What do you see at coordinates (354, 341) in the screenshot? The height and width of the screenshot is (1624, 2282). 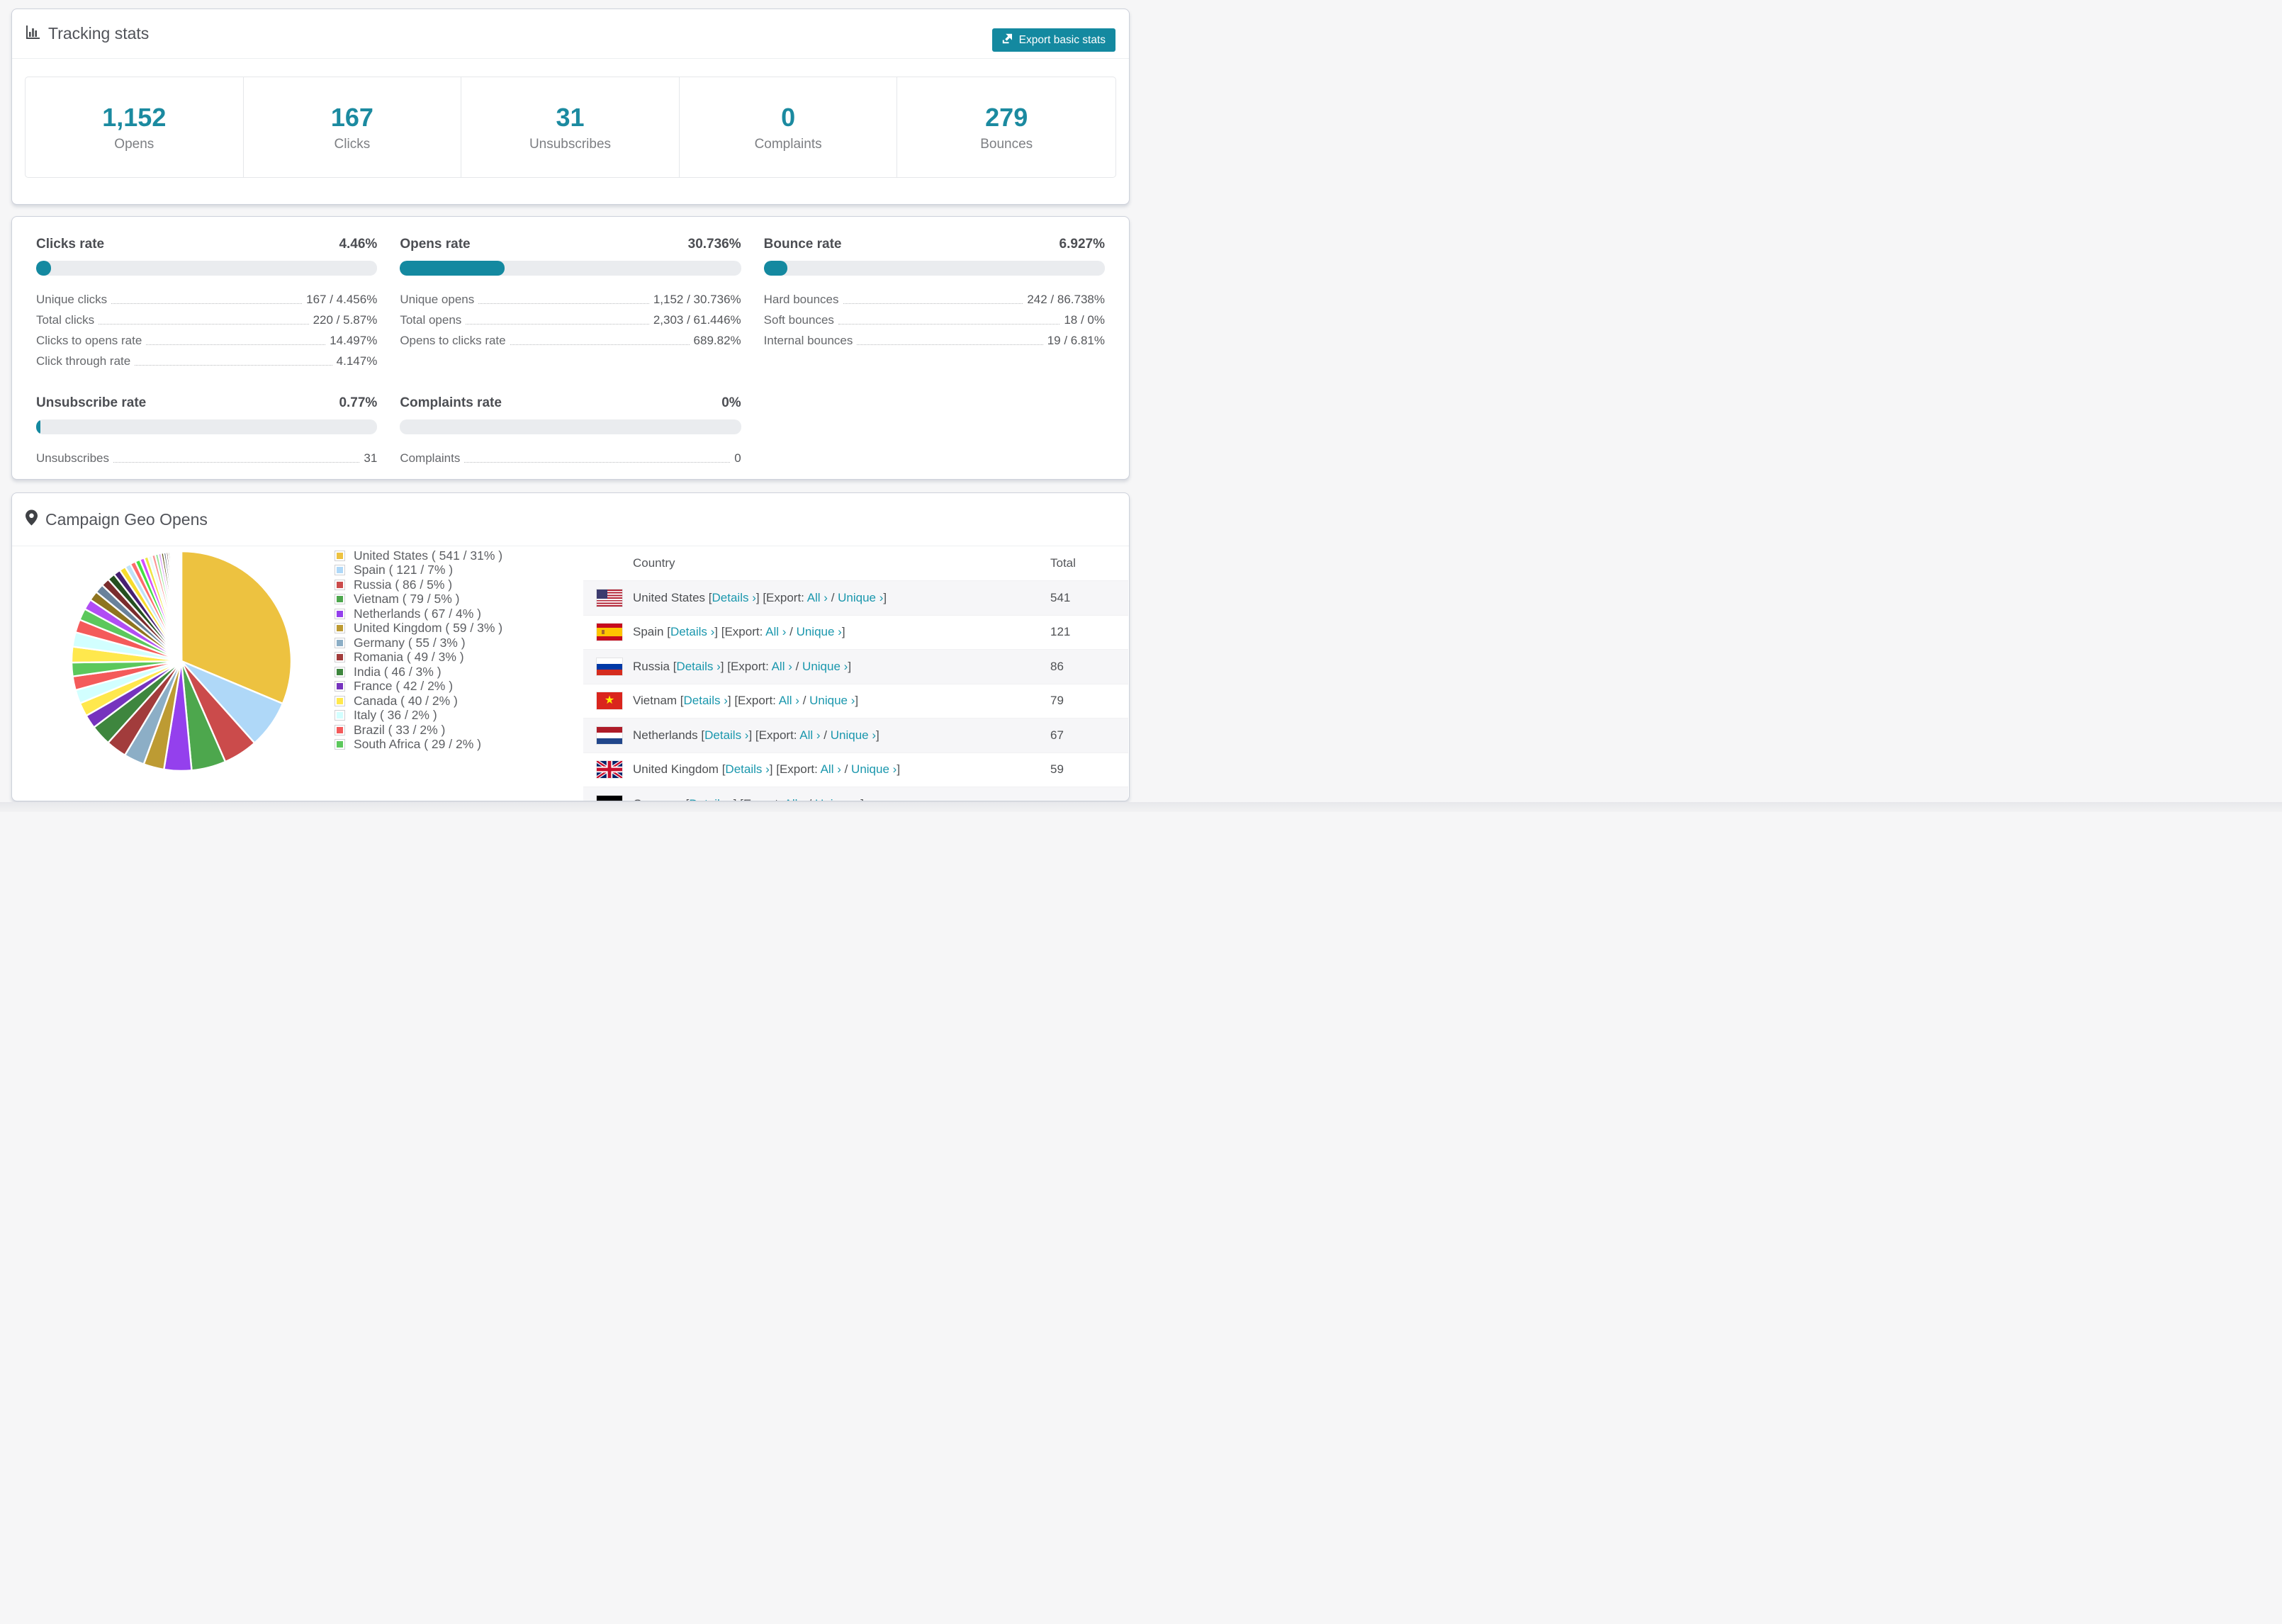 I see `rate-row-value: 14.497%` at bounding box center [354, 341].